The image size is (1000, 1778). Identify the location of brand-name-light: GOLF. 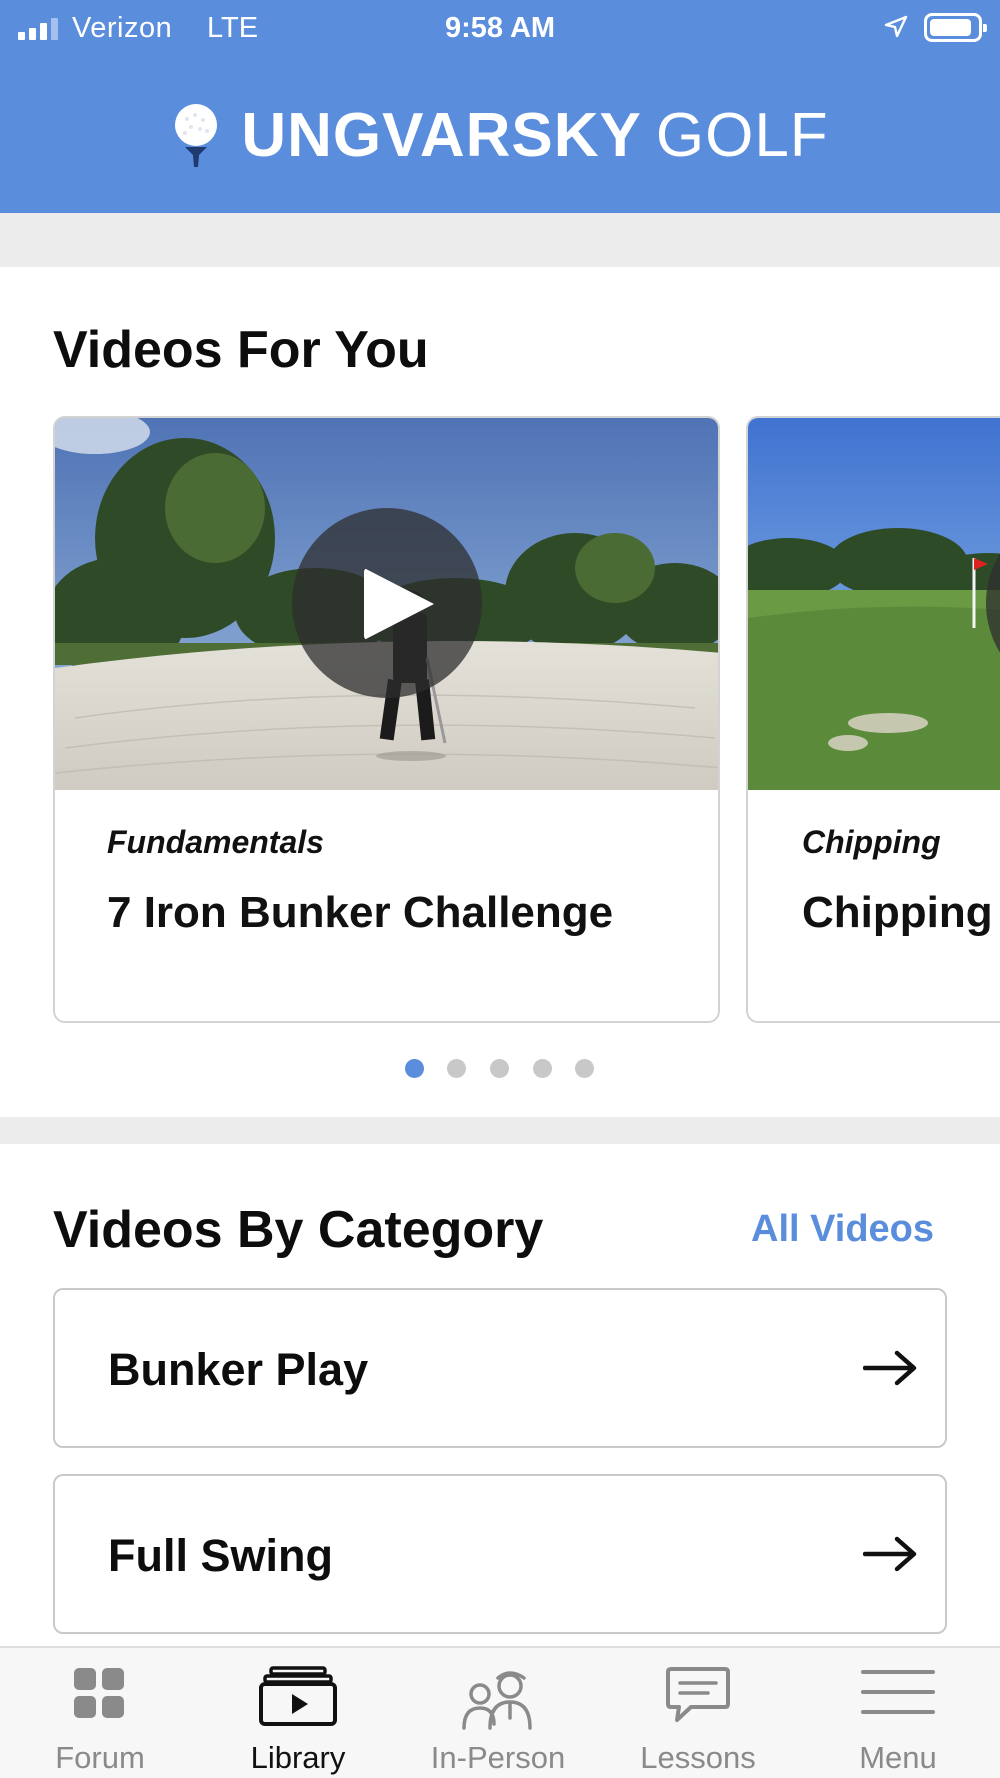
(742, 135).